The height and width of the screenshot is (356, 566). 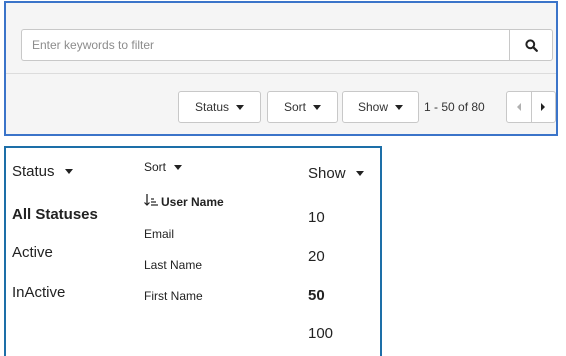 What do you see at coordinates (265, 45) in the screenshot?
I see `search-input` at bounding box center [265, 45].